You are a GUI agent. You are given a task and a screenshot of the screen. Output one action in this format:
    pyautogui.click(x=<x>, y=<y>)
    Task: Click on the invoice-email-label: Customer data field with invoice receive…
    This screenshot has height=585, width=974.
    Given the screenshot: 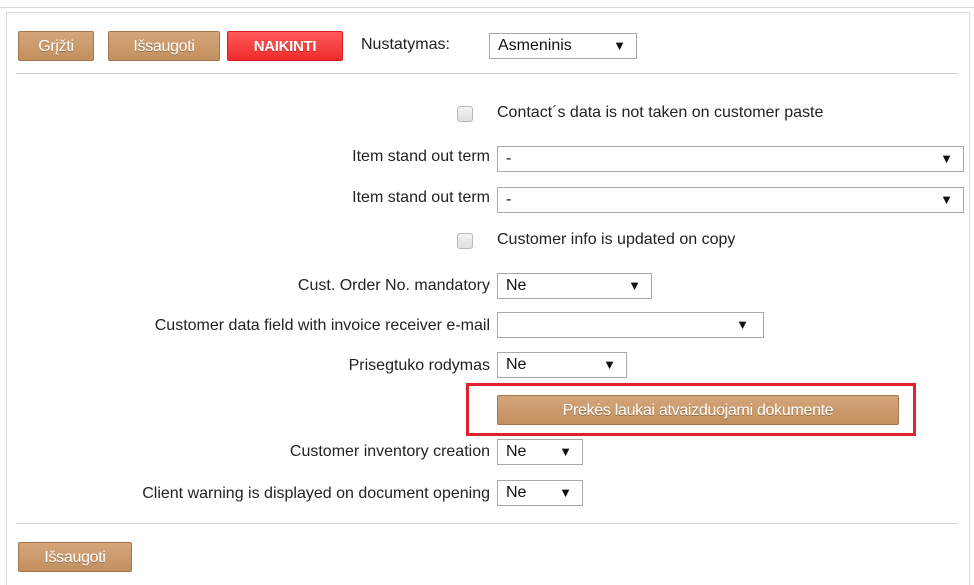 What is the action you would take?
    pyautogui.click(x=322, y=325)
    